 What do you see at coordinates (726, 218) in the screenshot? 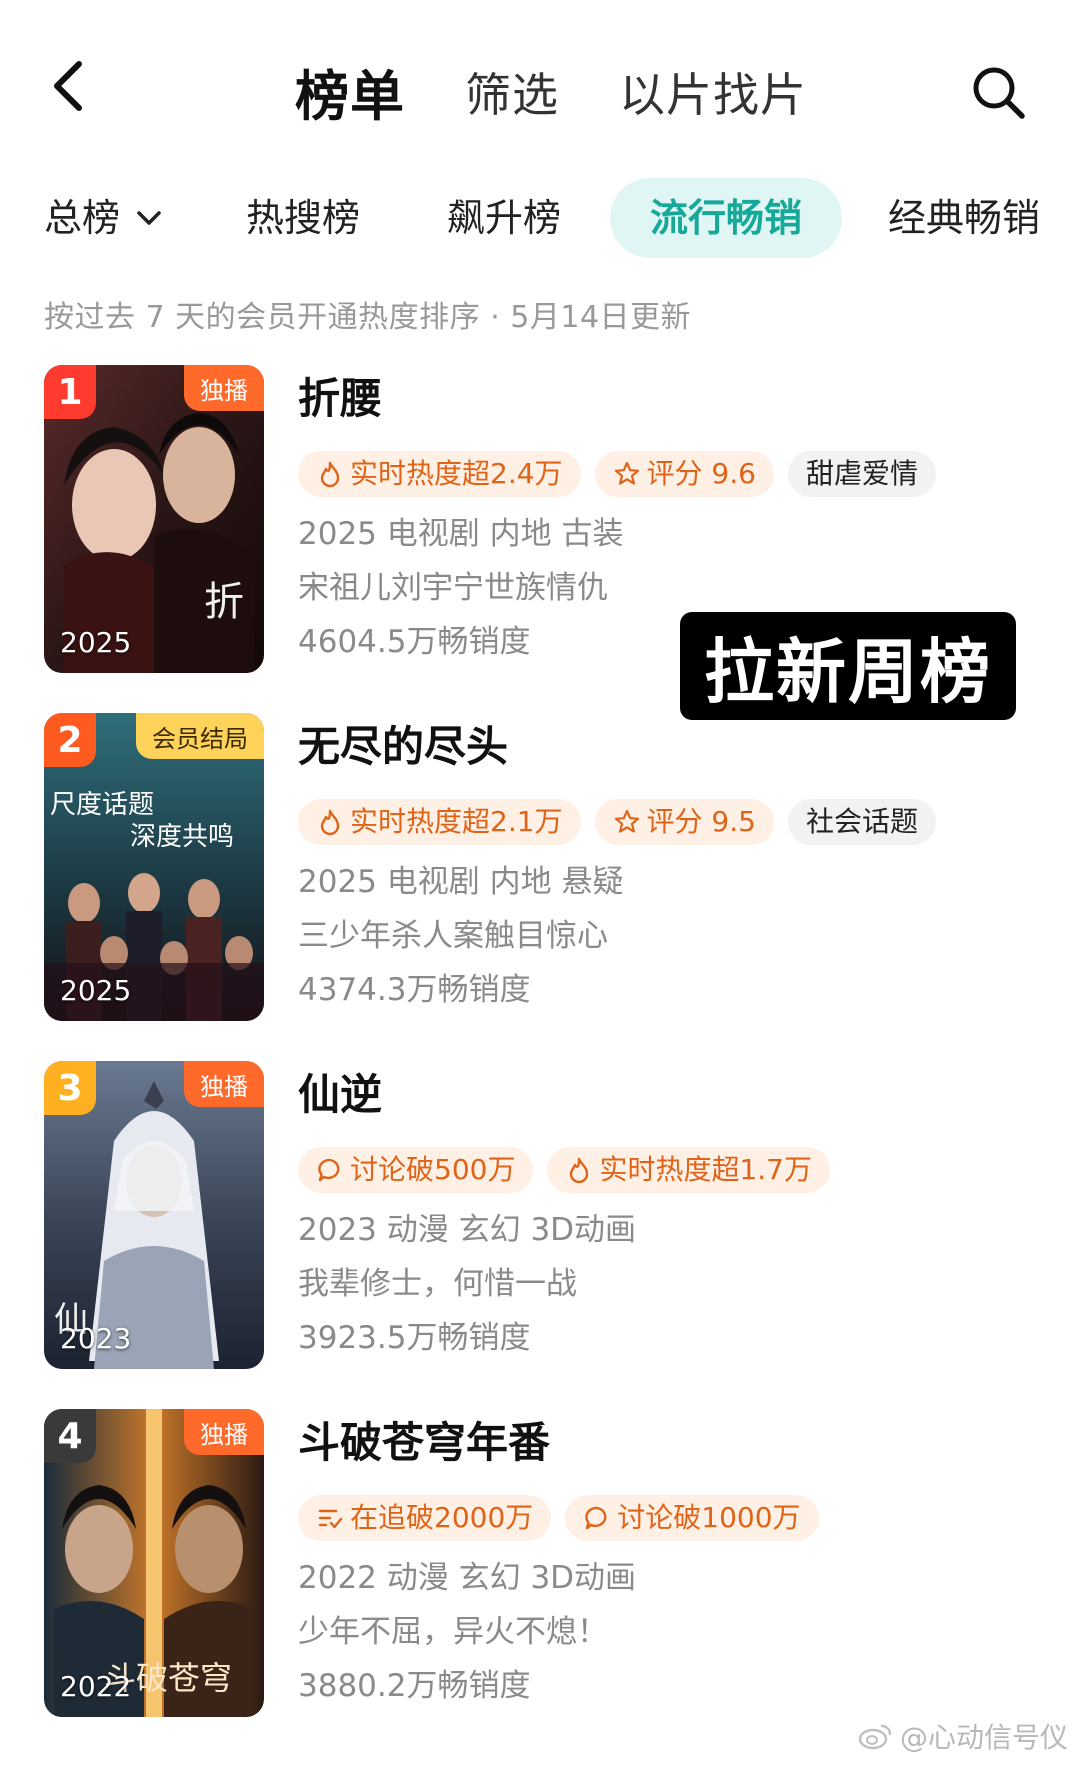
I see `subtab-popular-selling: 流行畅销` at bounding box center [726, 218].